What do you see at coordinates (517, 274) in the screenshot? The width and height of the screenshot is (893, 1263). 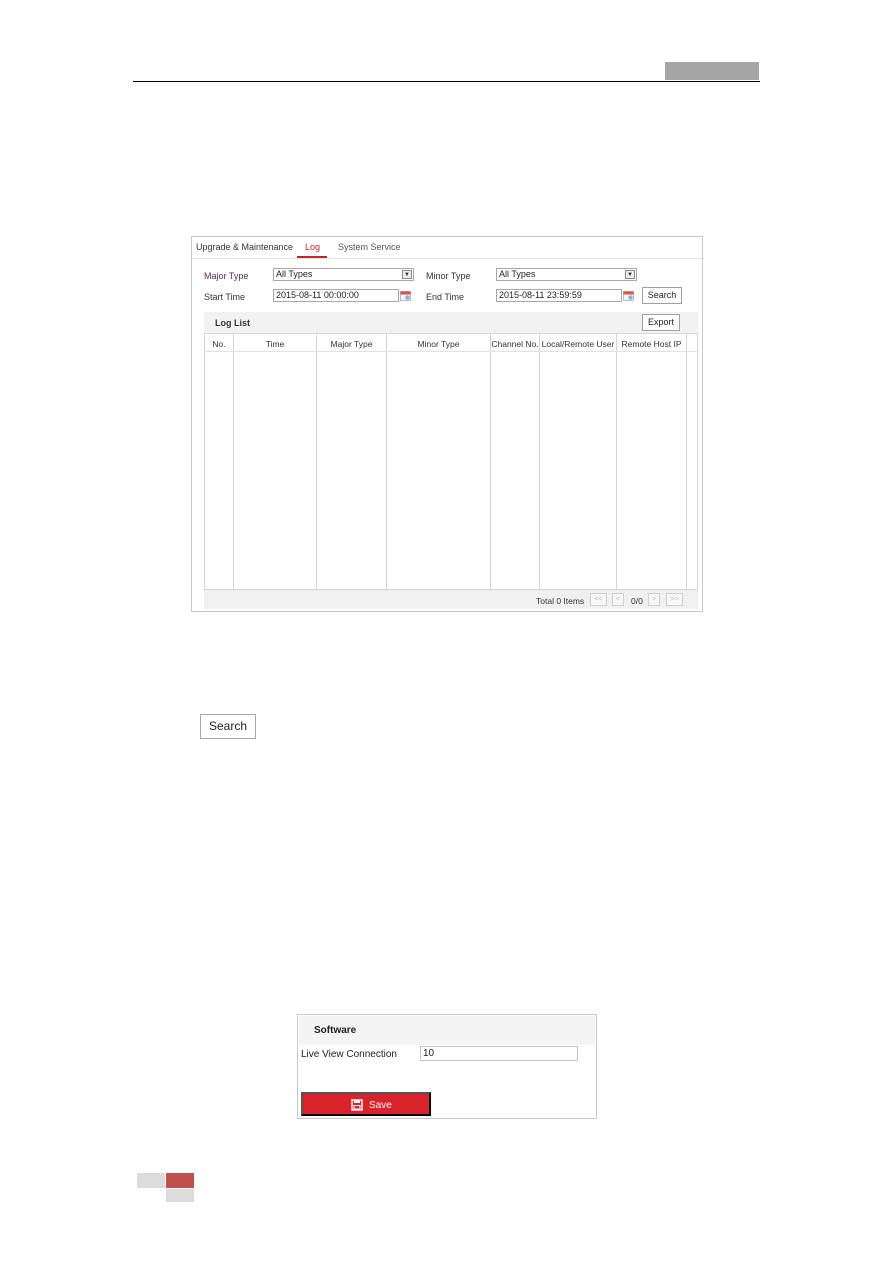 I see `minor-type-value: All Types` at bounding box center [517, 274].